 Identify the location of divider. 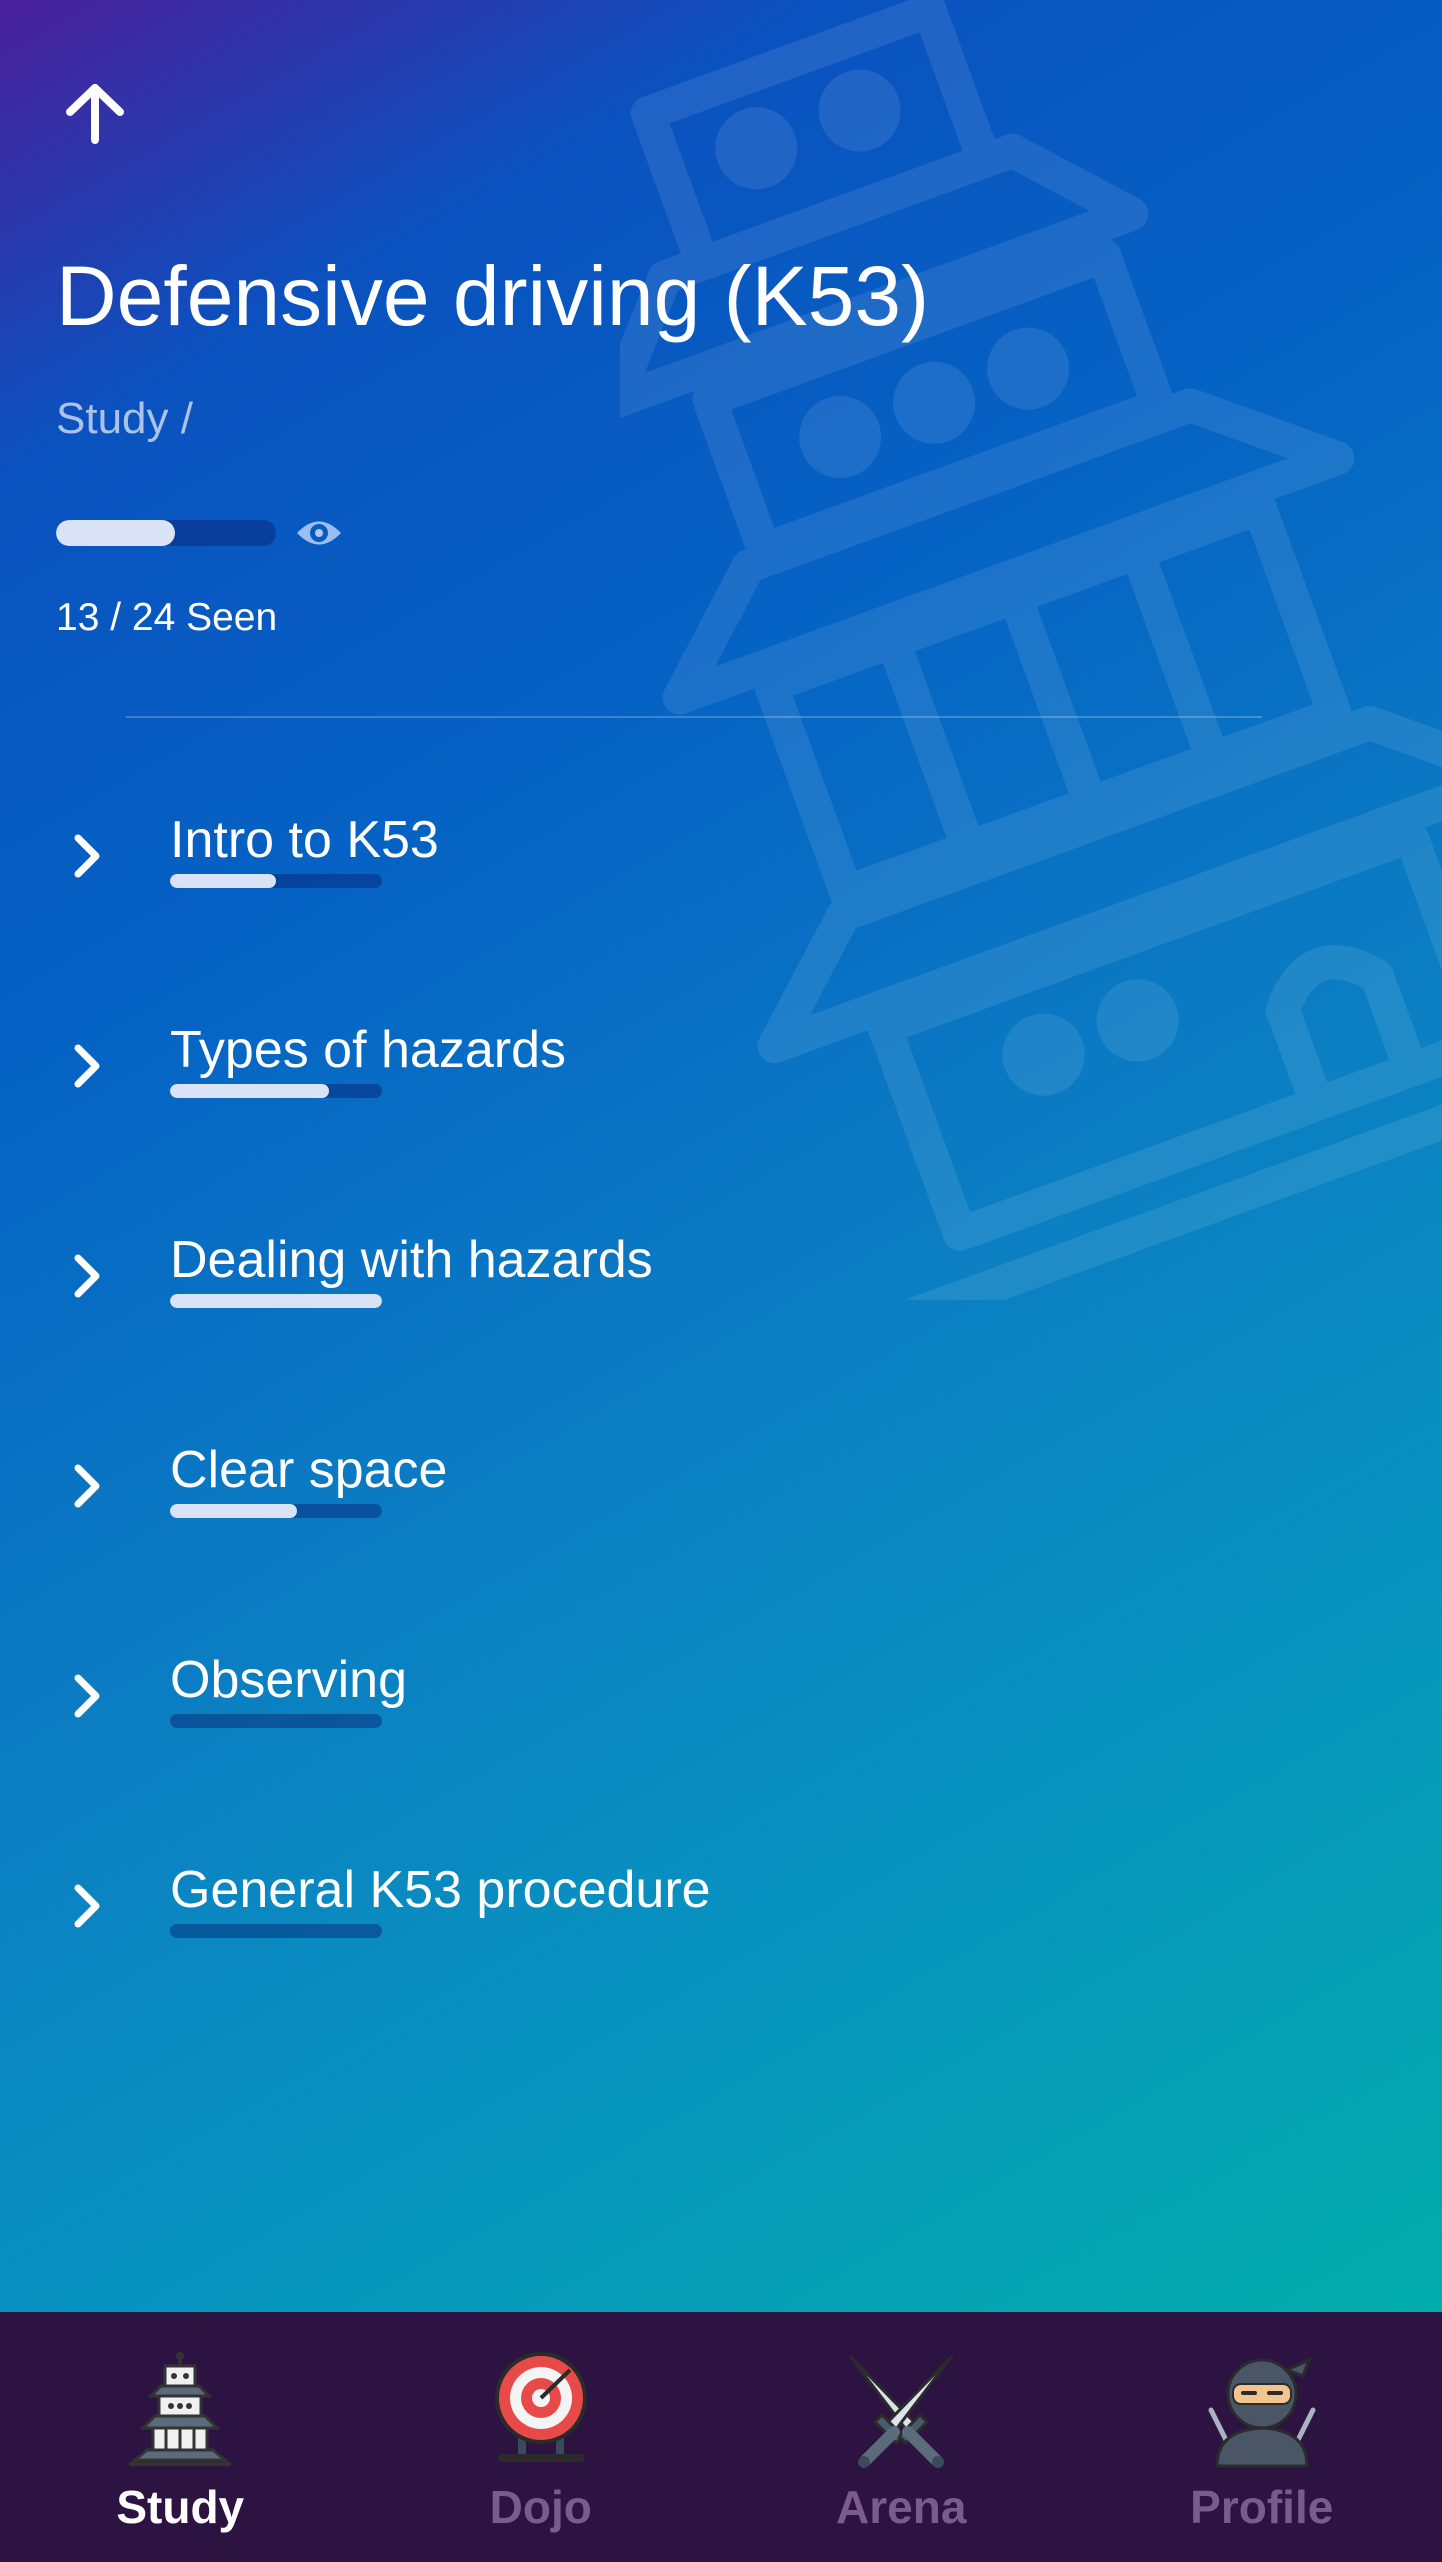
(694, 717).